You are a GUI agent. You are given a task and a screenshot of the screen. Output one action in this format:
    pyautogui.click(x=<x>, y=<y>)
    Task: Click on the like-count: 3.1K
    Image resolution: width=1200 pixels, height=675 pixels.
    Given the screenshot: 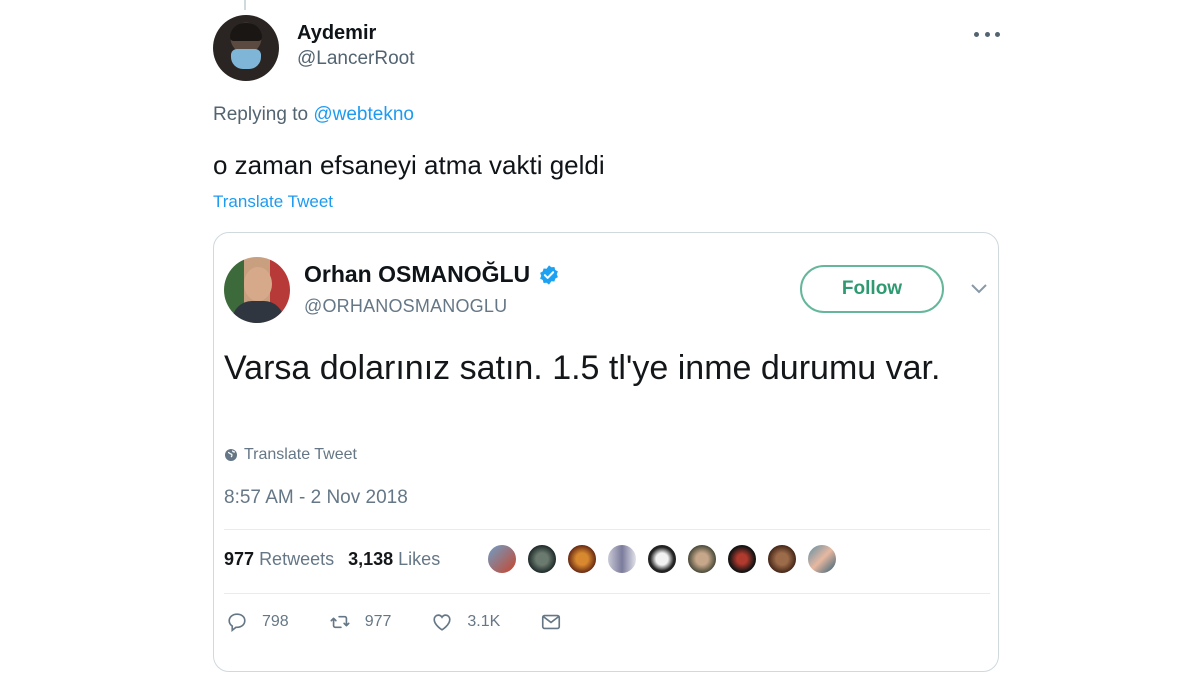 What is the action you would take?
    pyautogui.click(x=484, y=621)
    